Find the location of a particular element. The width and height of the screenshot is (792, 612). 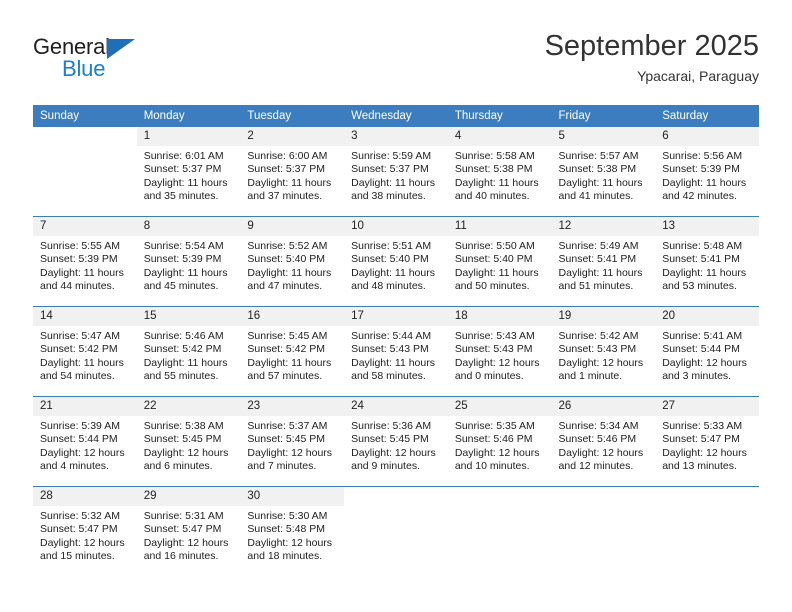

weekday-header-sunday: Sunday is located at coordinates (85, 116).